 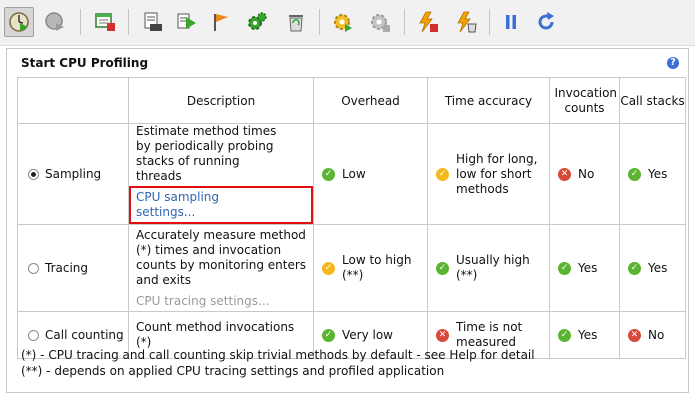 I want to click on gear-green-icon, so click(x=257, y=21).